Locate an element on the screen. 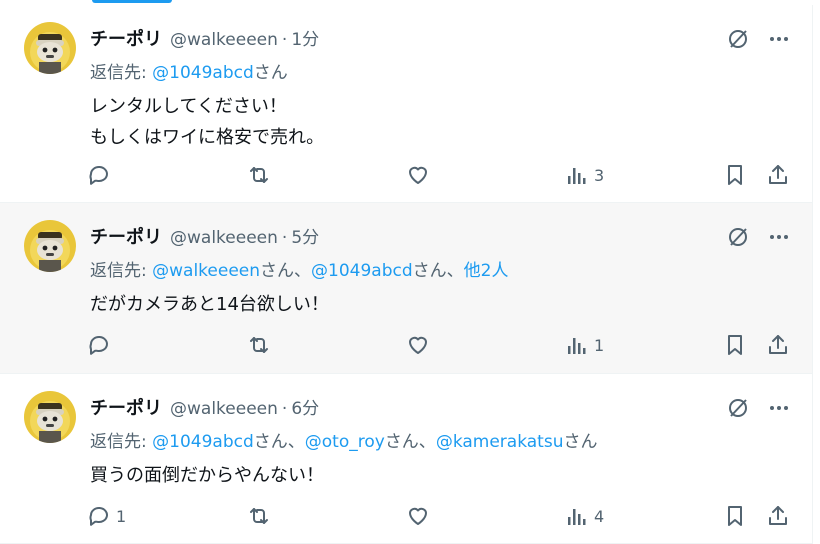 The height and width of the screenshot is (544, 820). views-count: 4 is located at coordinates (599, 516).